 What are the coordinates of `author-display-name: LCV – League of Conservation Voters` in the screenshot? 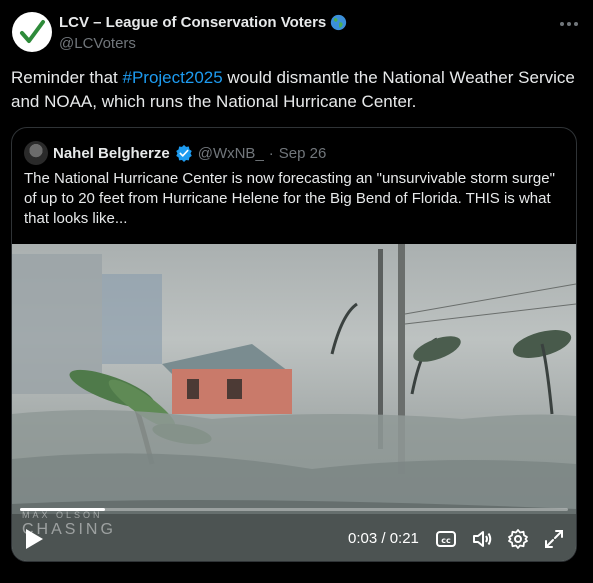 It's located at (192, 22).